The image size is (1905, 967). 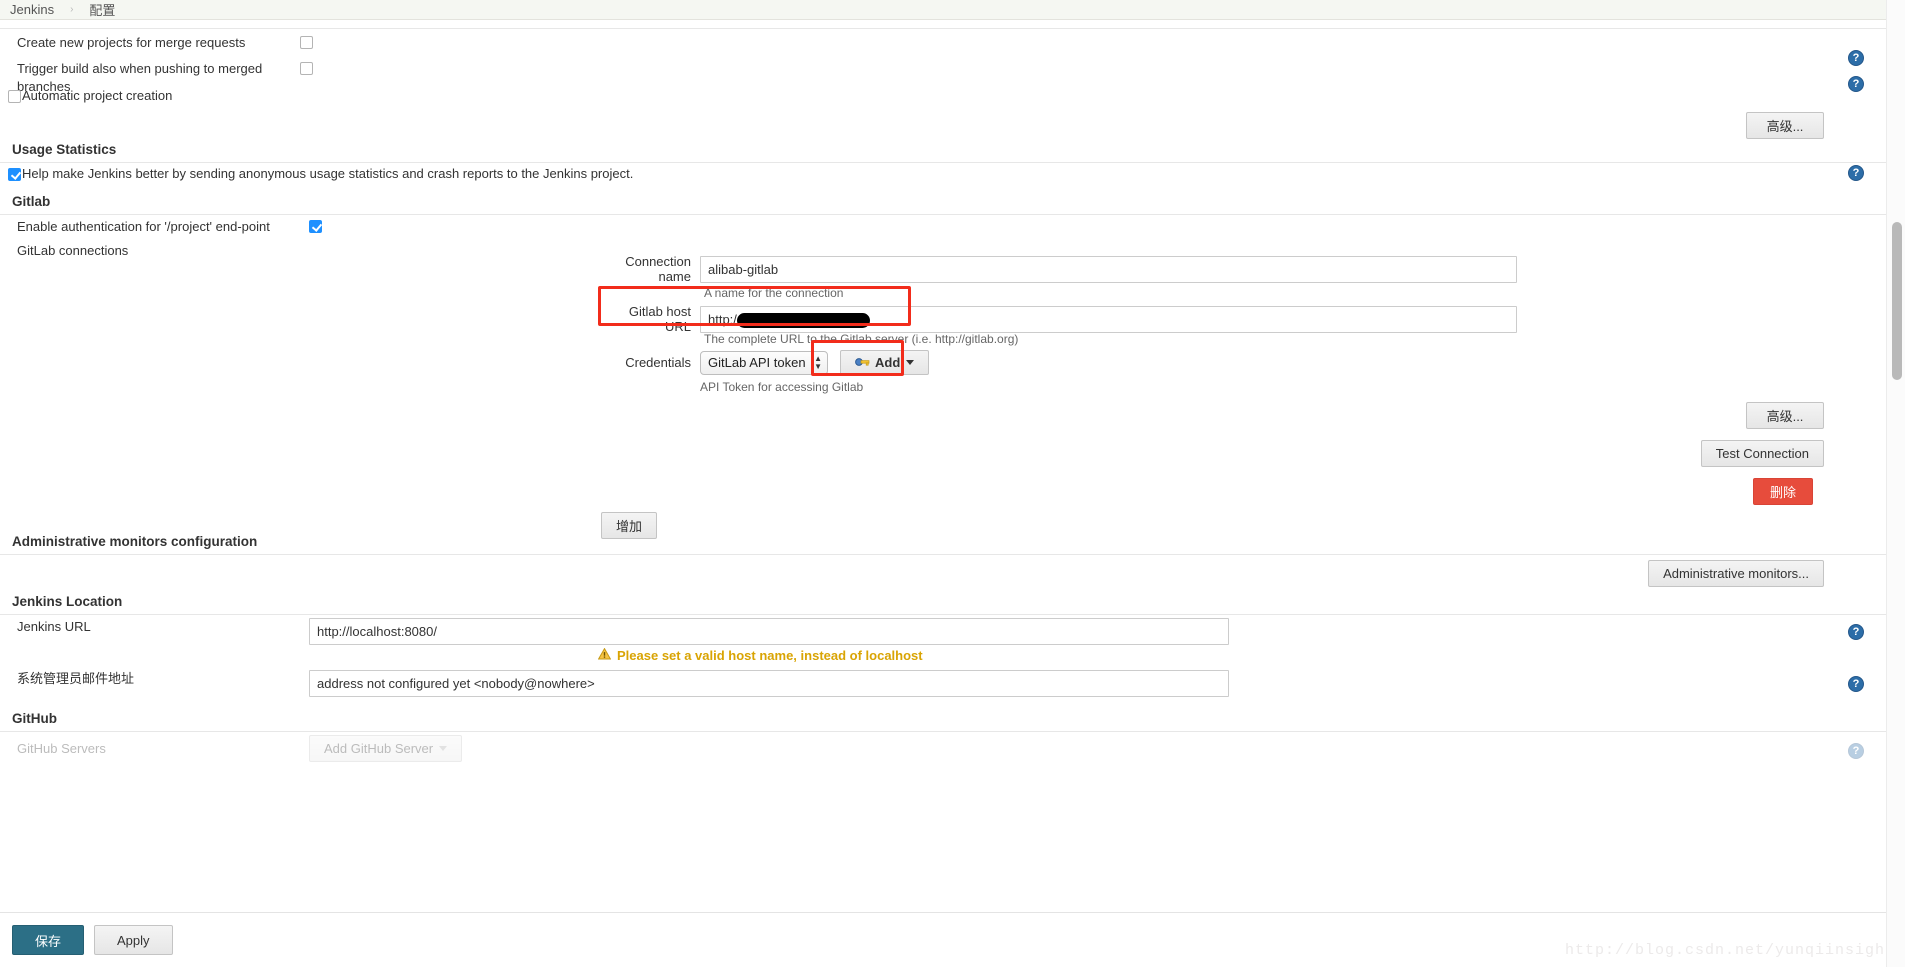 I want to click on redaction-marker, so click(x=803, y=320).